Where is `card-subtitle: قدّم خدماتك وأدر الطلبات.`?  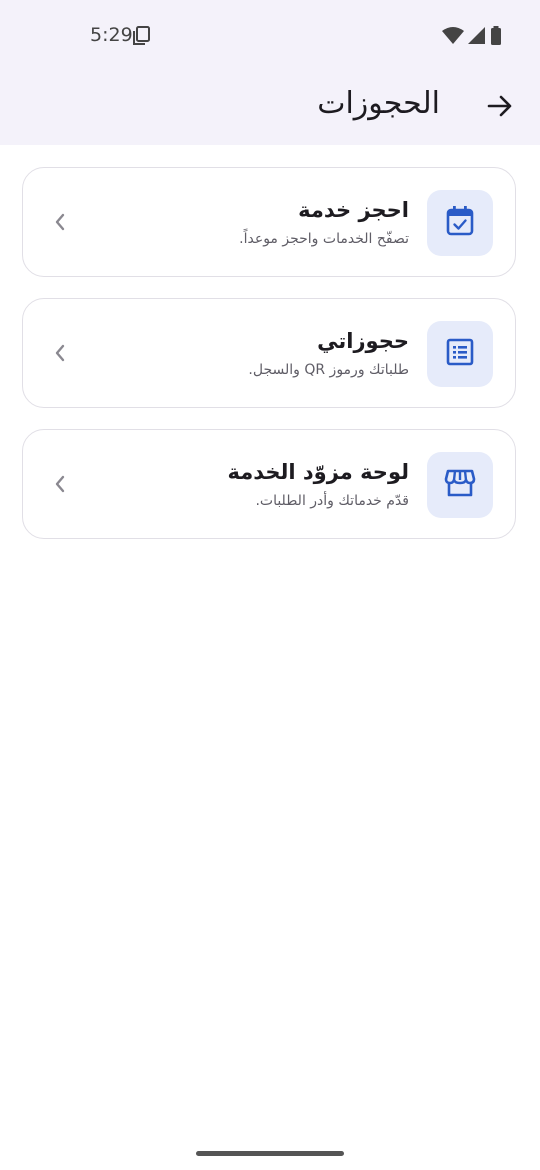
card-subtitle: قدّم خدماتك وأدر الطلبات. is located at coordinates (332, 501).